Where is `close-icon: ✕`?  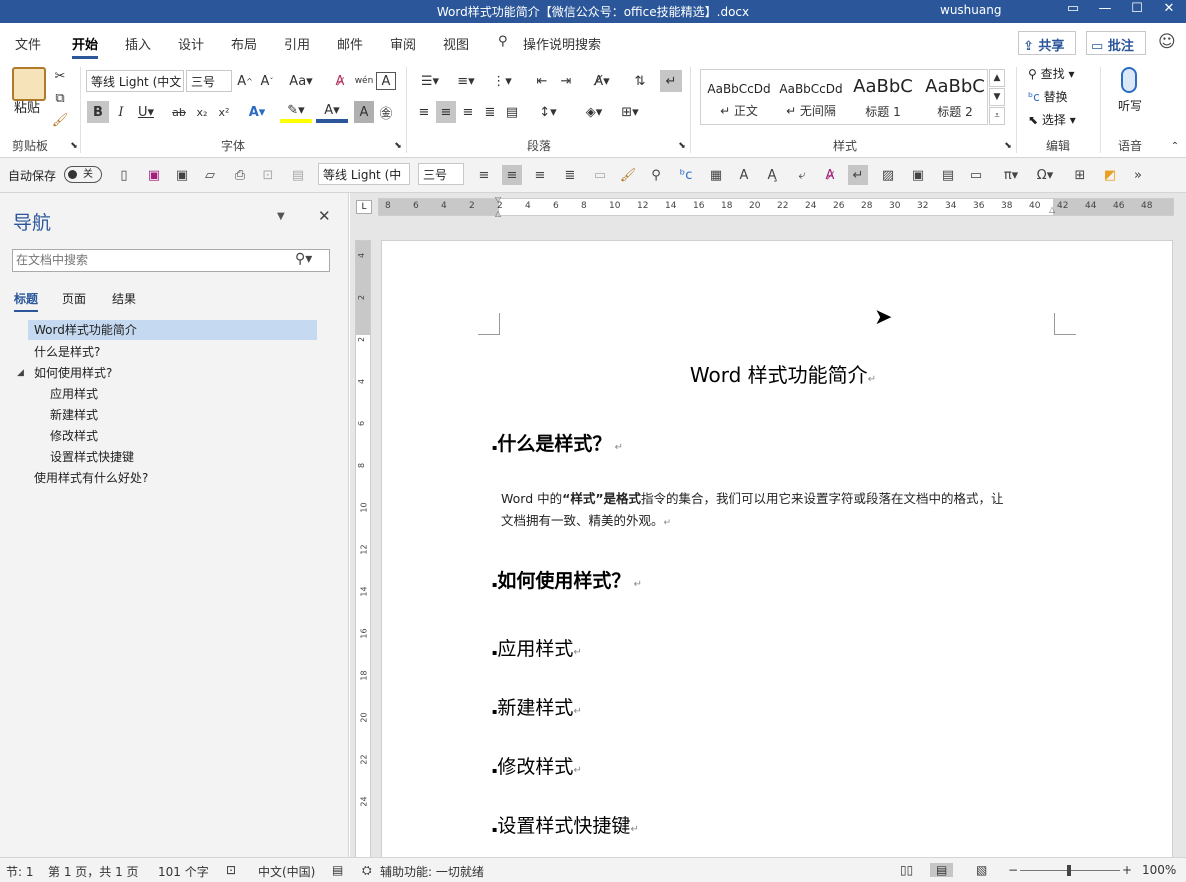 close-icon: ✕ is located at coordinates (1169, 8).